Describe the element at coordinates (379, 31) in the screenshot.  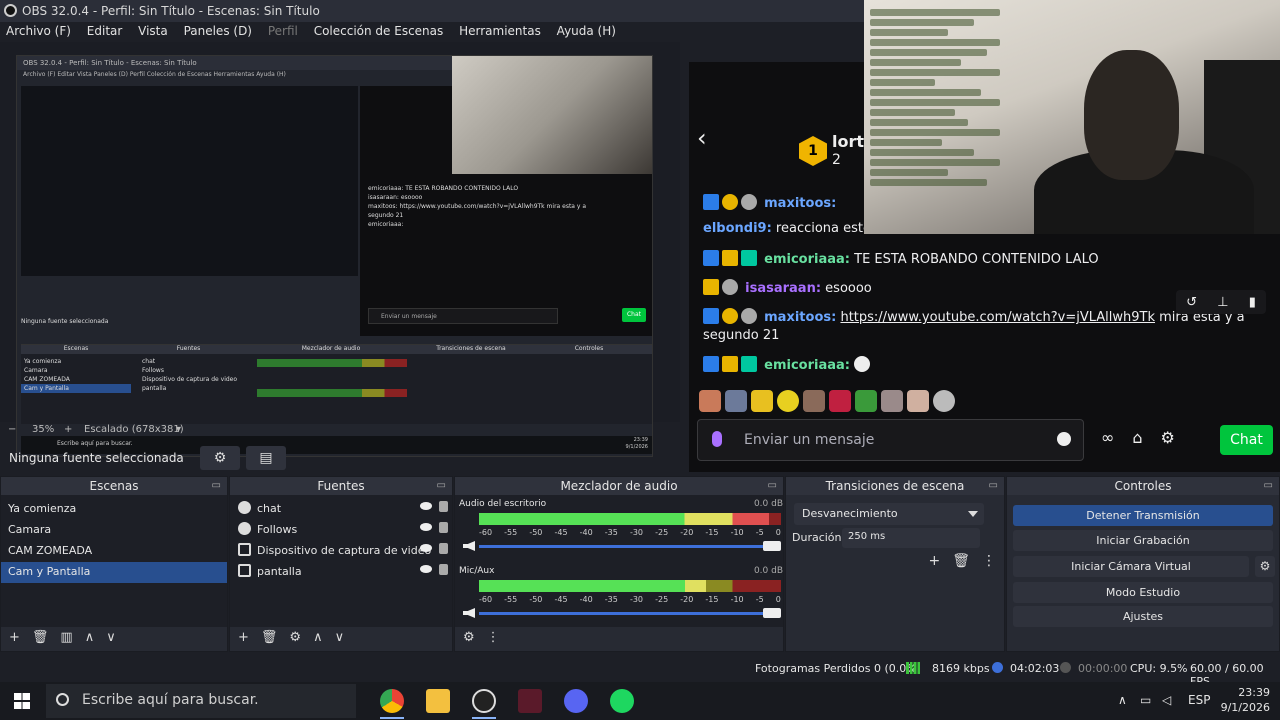
I see `menu-coleccion-escenas: Colección de Escenas` at that location.